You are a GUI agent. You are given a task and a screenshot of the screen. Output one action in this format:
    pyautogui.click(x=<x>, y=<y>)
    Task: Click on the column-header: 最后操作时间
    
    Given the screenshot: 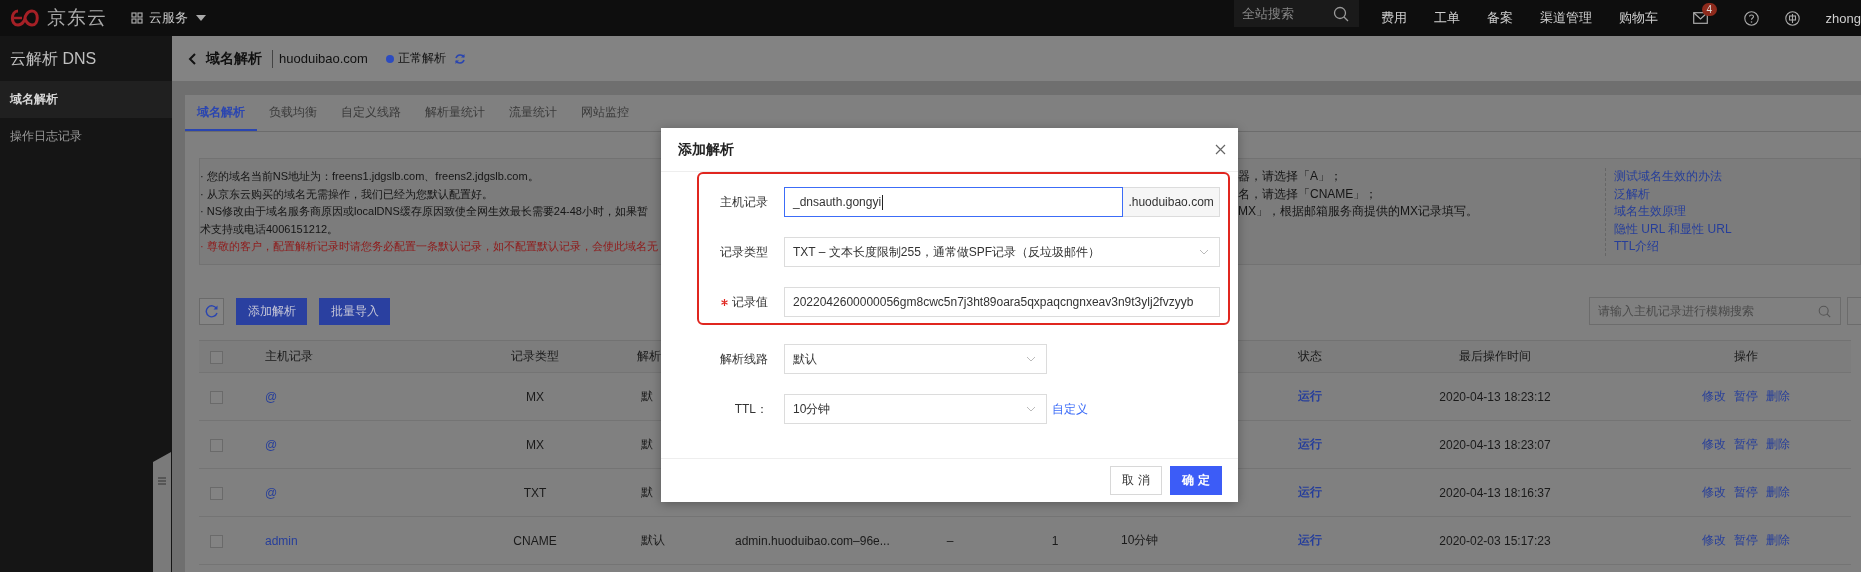 What is the action you would take?
    pyautogui.click(x=1495, y=356)
    